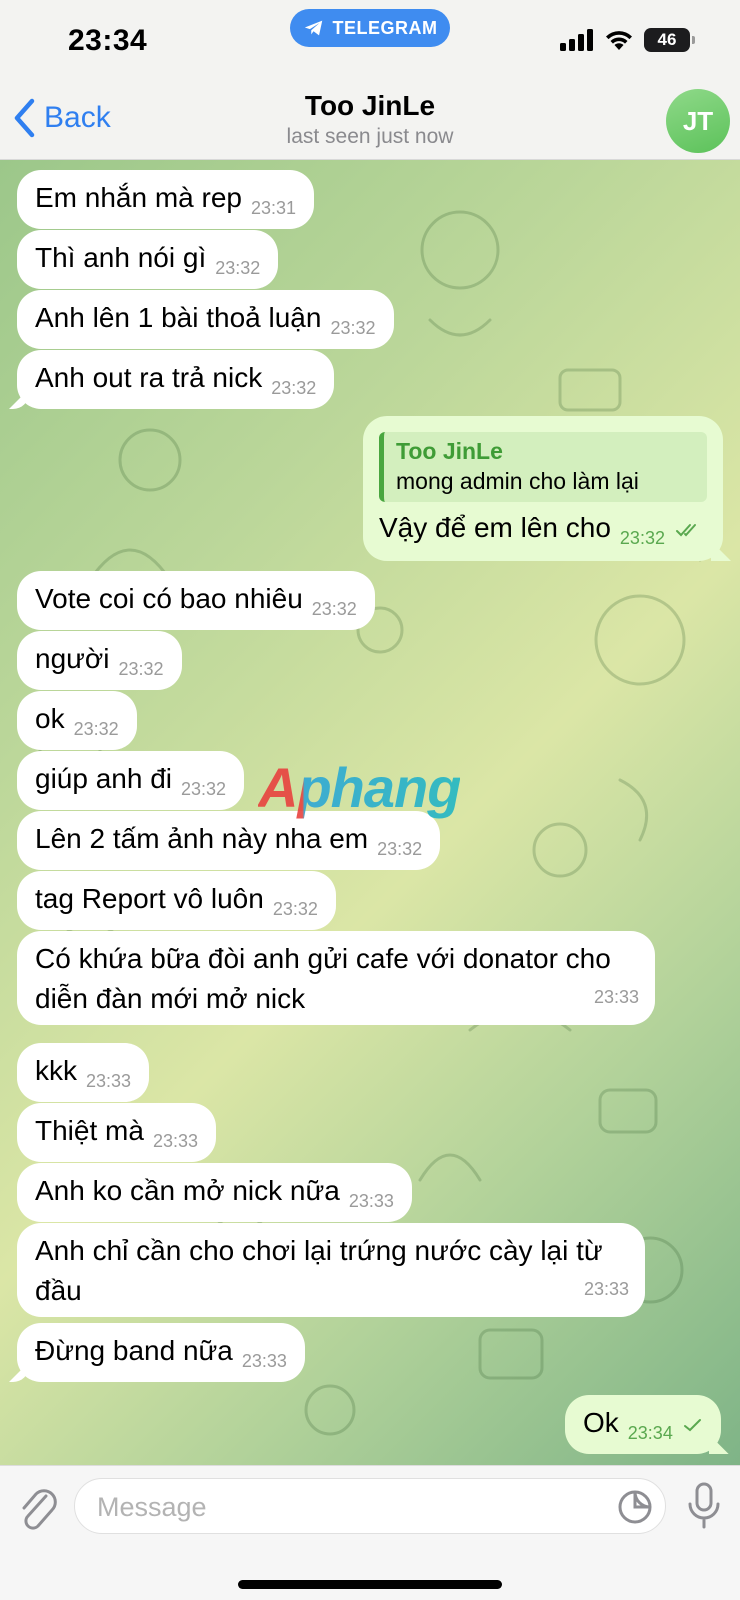  What do you see at coordinates (313, 28) in the screenshot?
I see `telegram-icon` at bounding box center [313, 28].